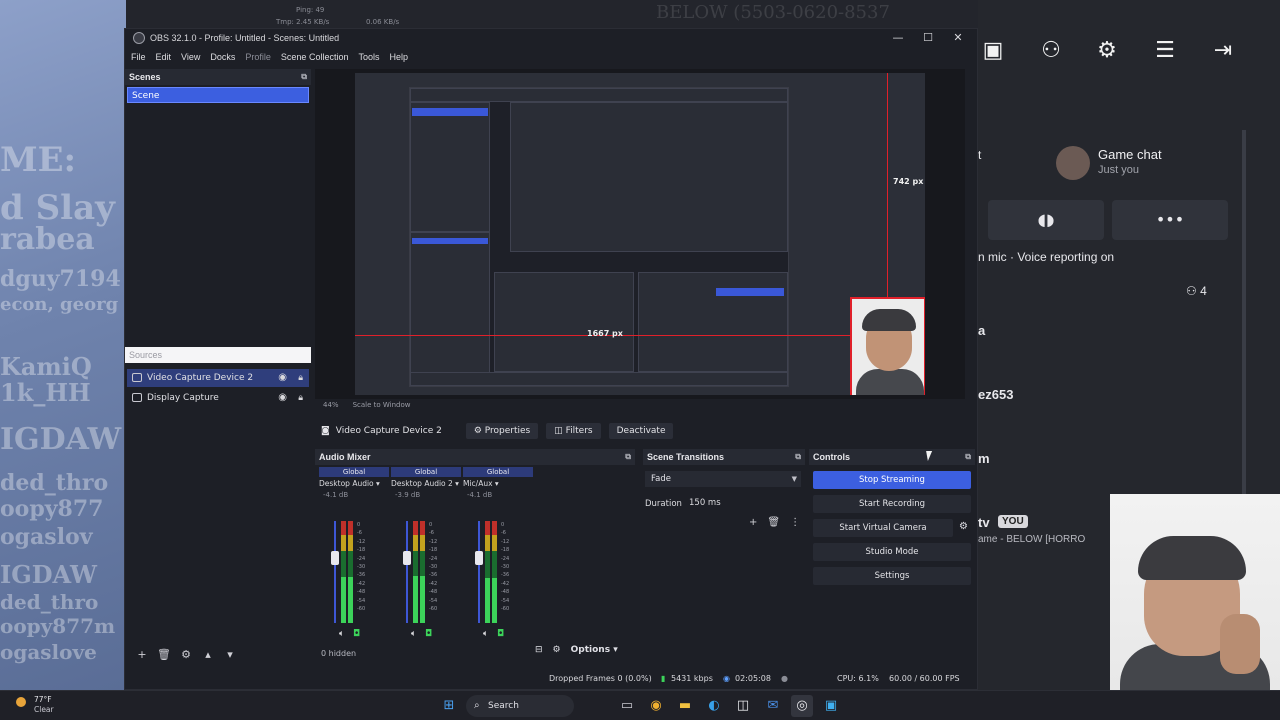  I want to click on selected-source-name: Video Capture Device 2, so click(388, 431).